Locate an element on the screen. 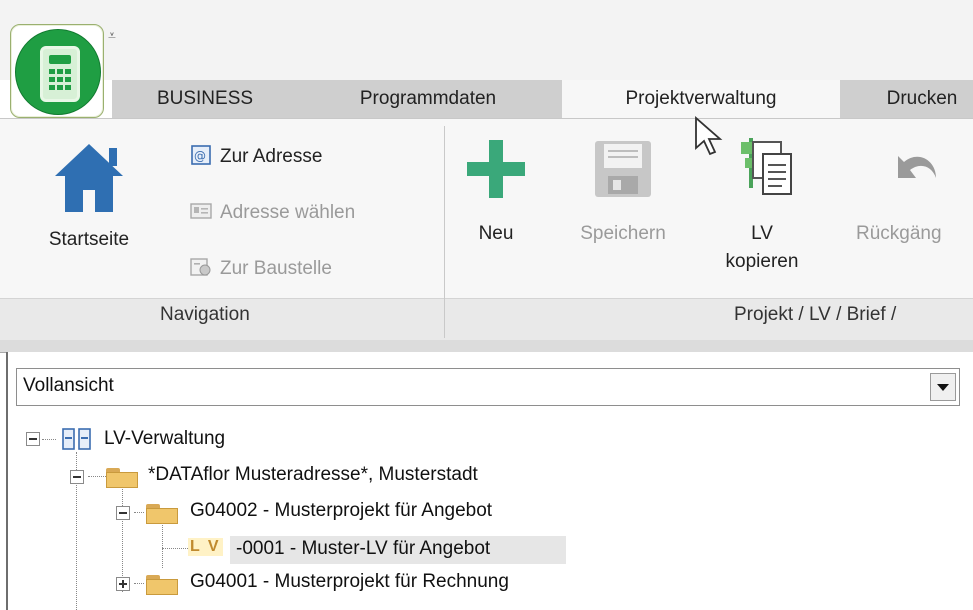 The height and width of the screenshot is (610, 973). view-select-value: Vollansicht is located at coordinates (68, 385).